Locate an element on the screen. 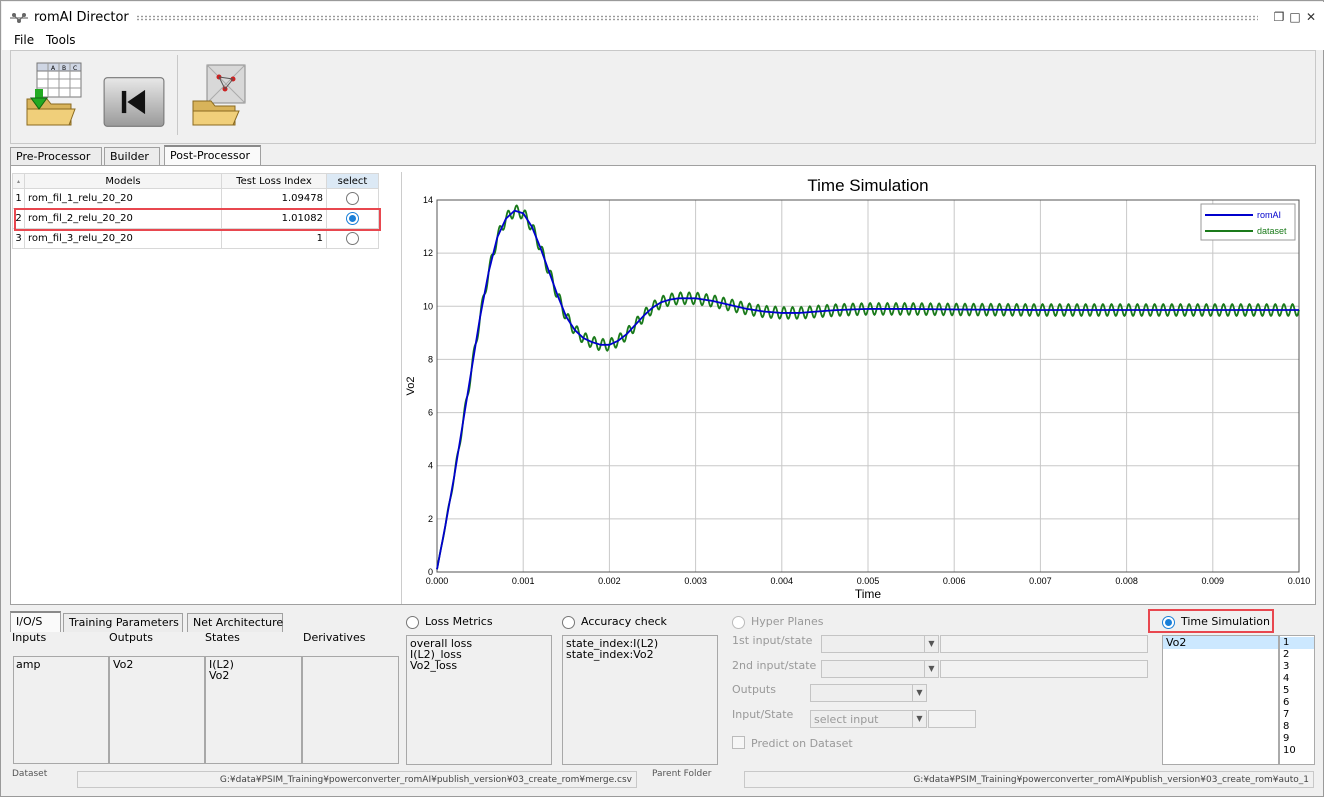  first-input-field is located at coordinates (1044, 644).